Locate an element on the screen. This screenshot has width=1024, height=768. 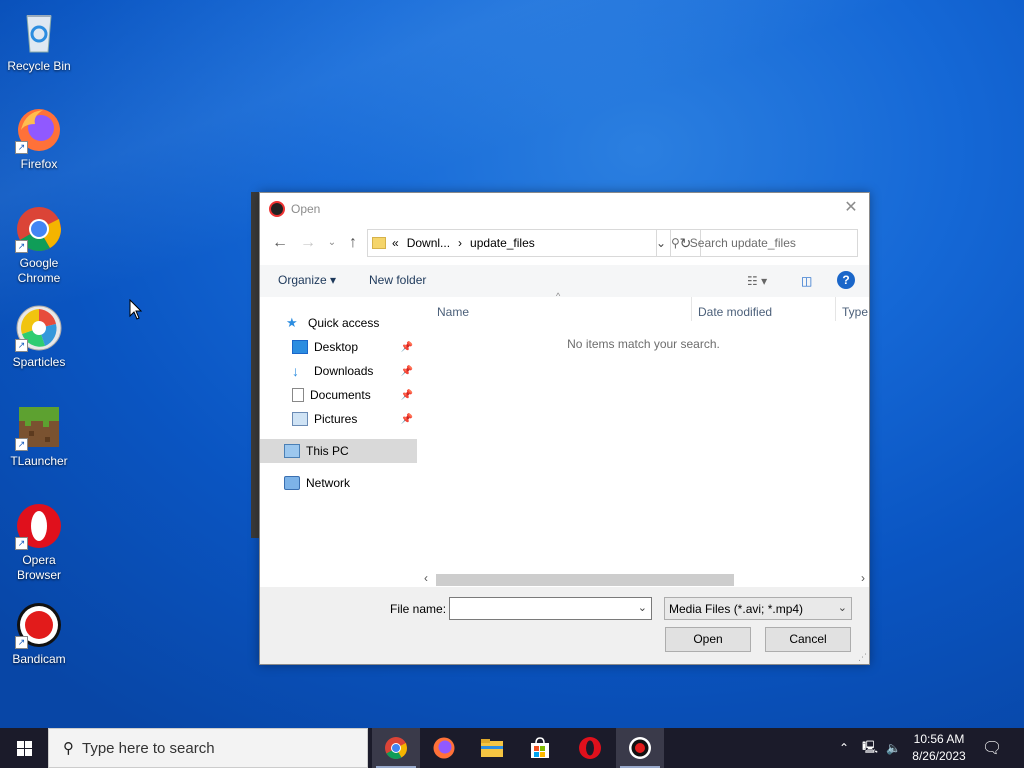
network-icon is located at coordinates (292, 483).